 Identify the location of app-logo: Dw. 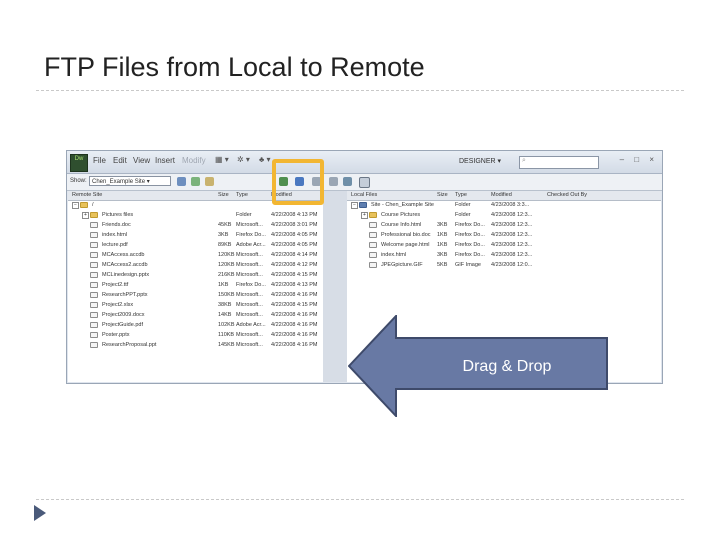
(79, 163).